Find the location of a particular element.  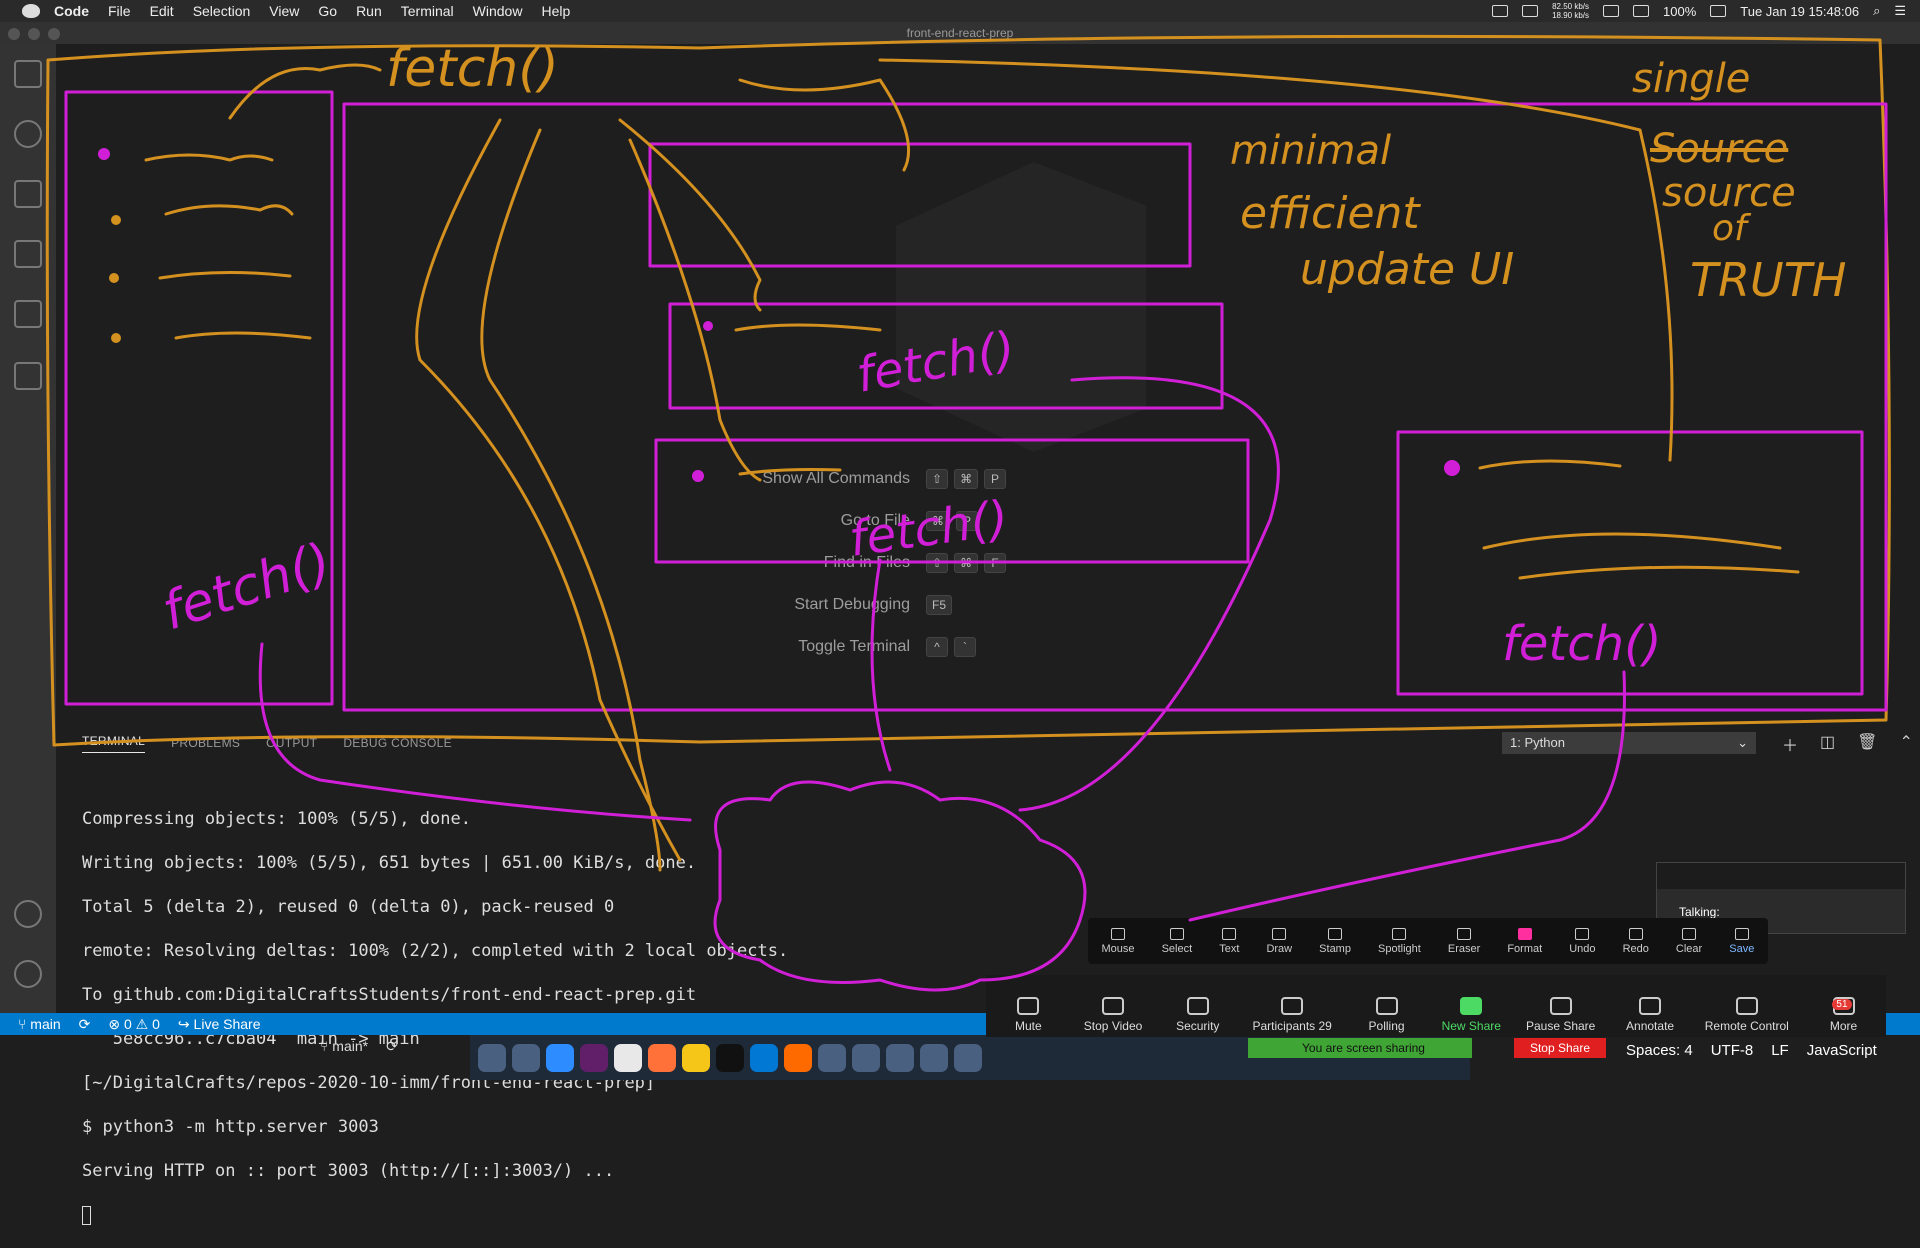

branch-status: ⑂ main is located at coordinates (39, 1024).